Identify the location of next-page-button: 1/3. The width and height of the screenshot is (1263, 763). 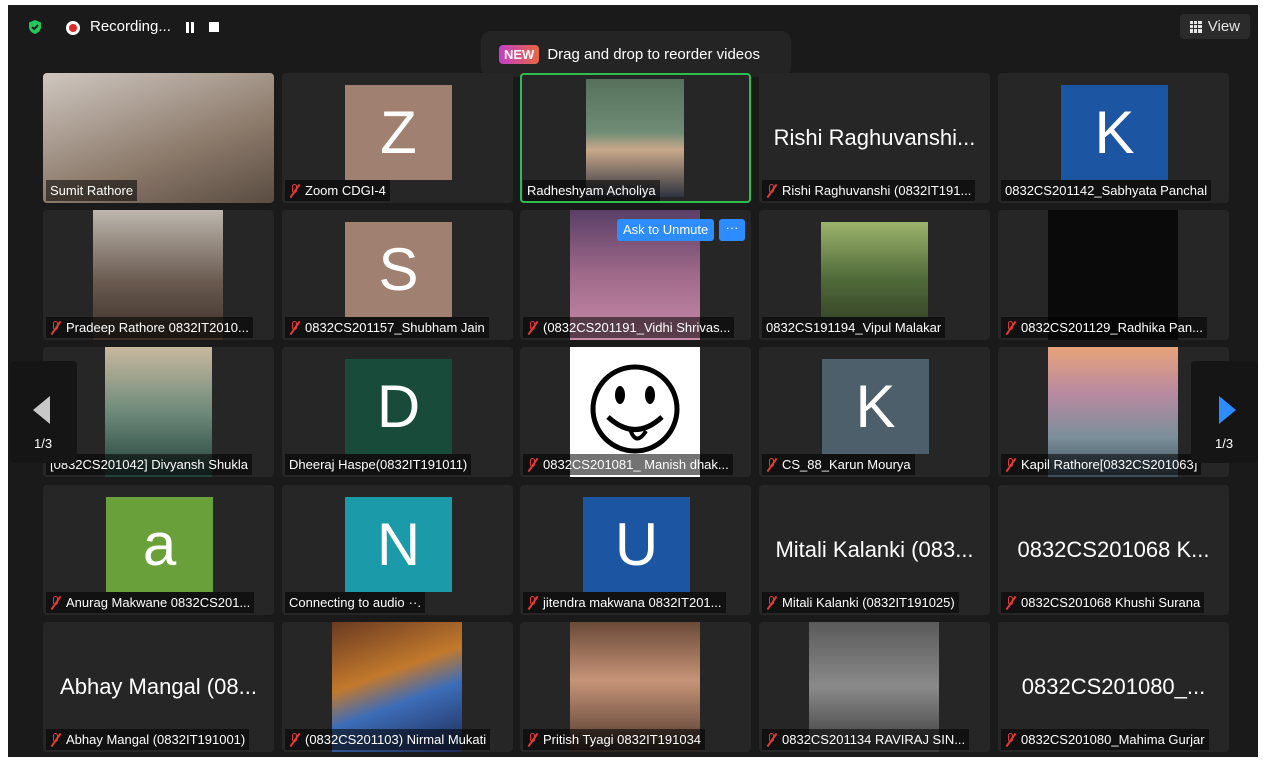
(1224, 412).